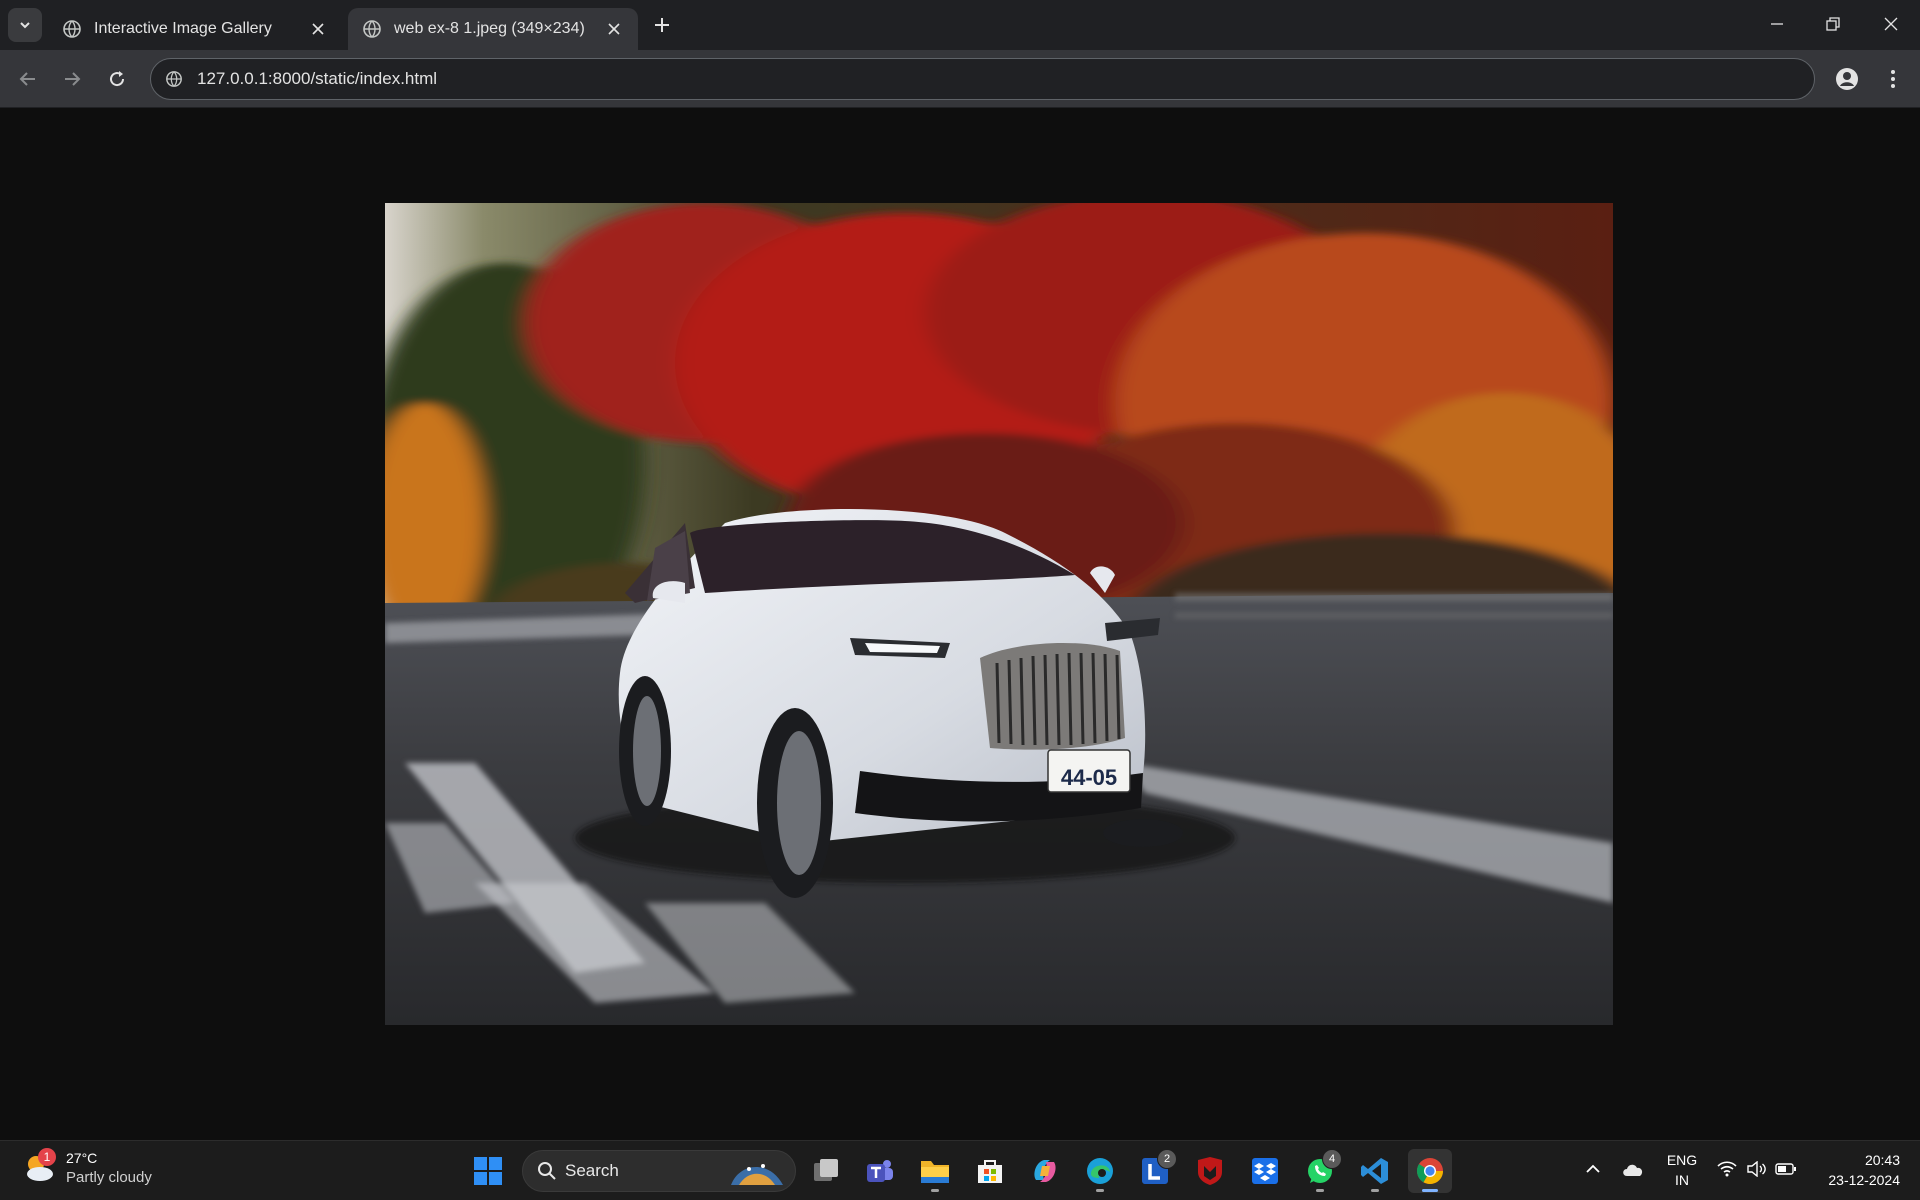 The image size is (1920, 1200). I want to click on address-bar: 127.0.0.1:8000/static/index.html, so click(982, 79).